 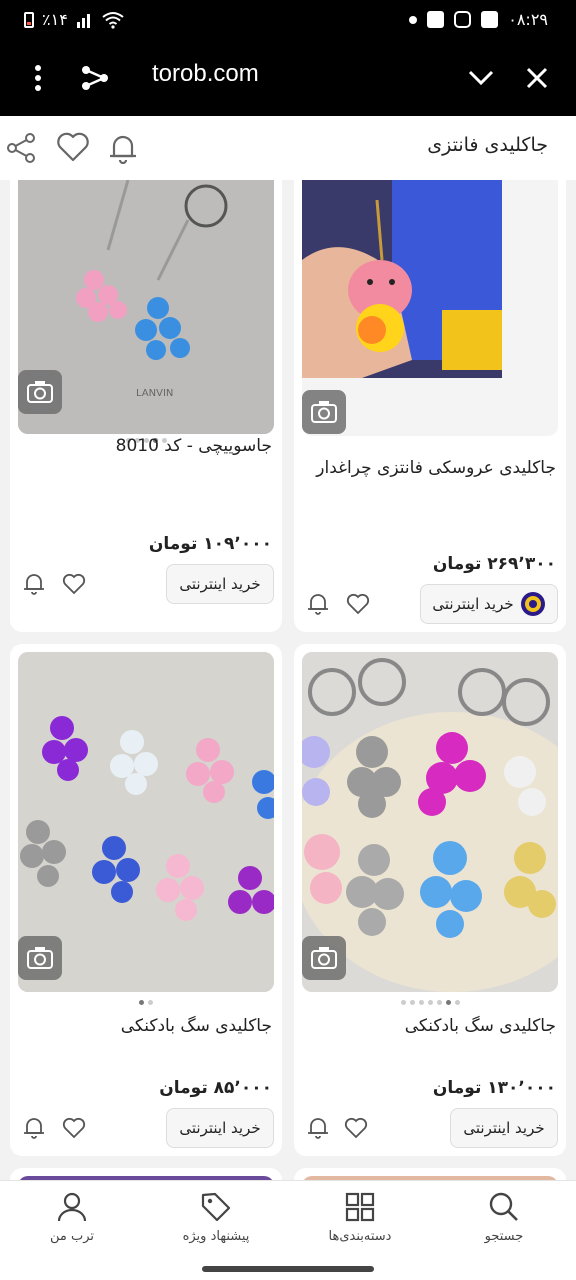 What do you see at coordinates (288, 1270) in the screenshot?
I see `home-indicator` at bounding box center [288, 1270].